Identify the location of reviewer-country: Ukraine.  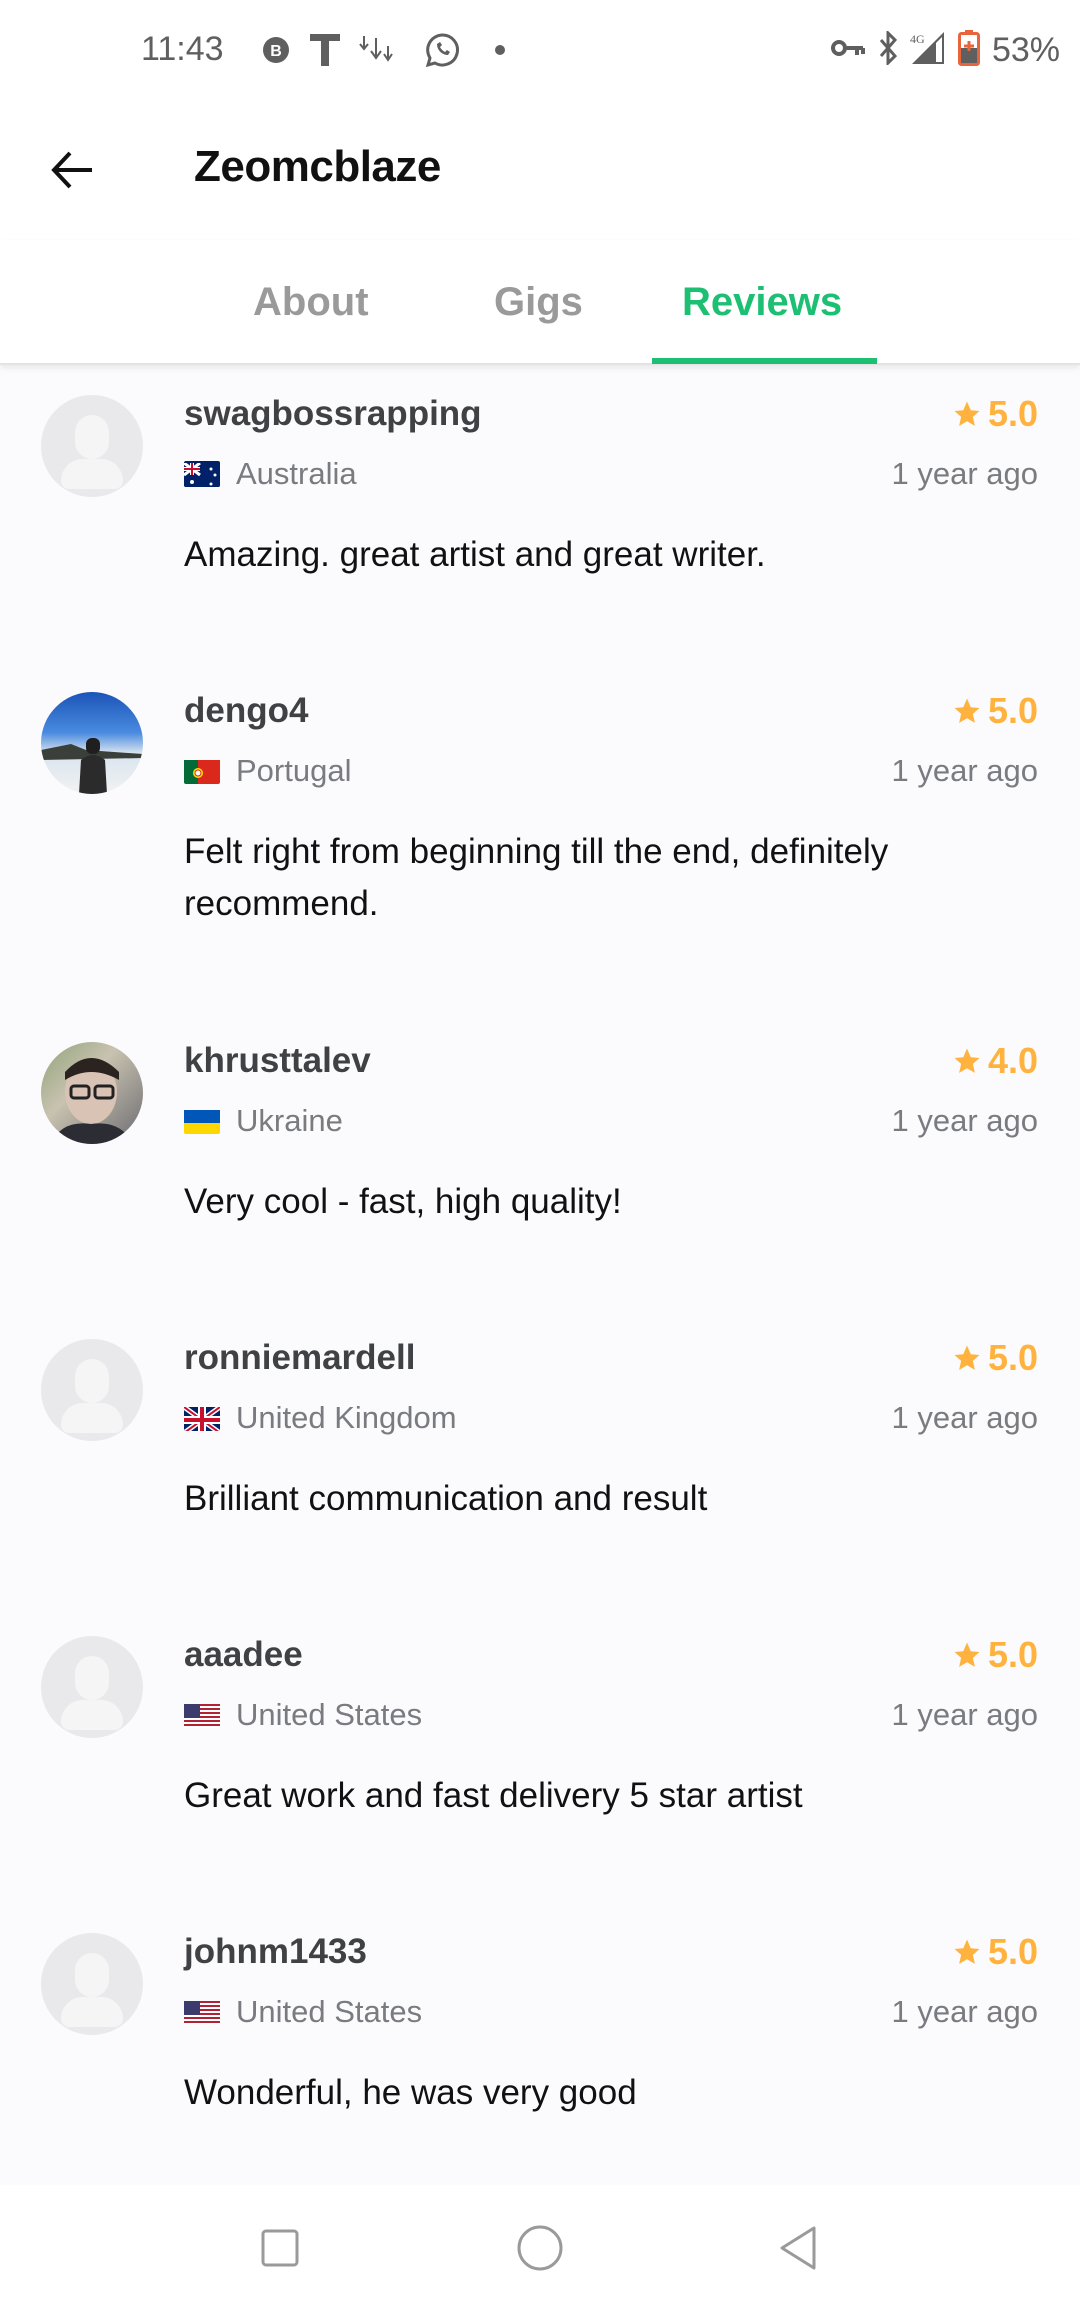
(263, 1121).